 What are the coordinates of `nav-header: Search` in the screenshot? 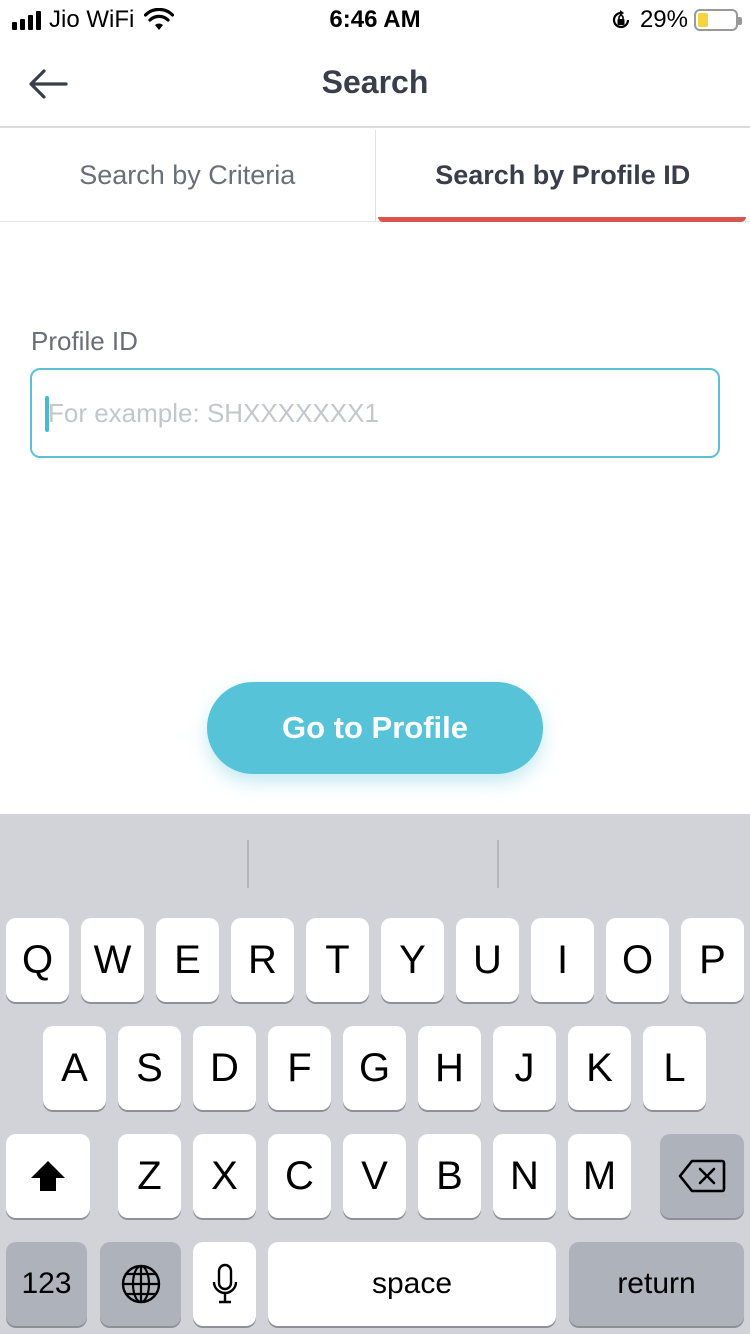 It's located at (375, 84).